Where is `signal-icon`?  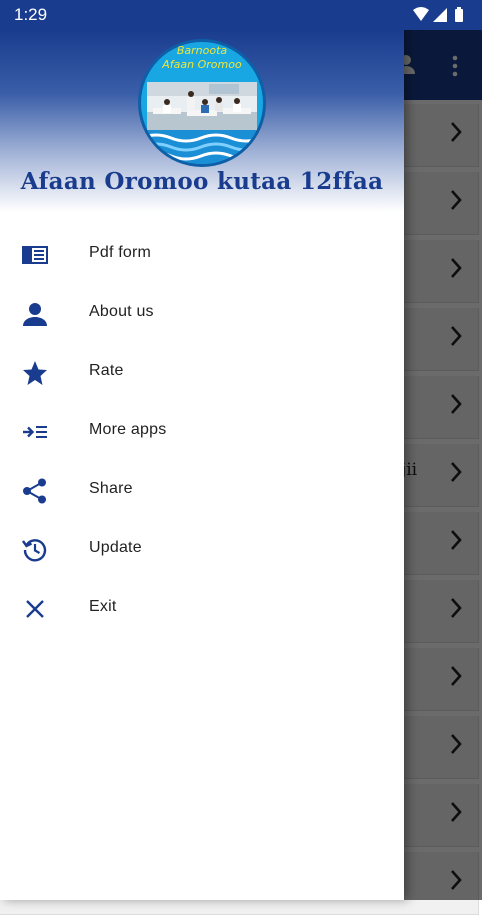 signal-icon is located at coordinates (440, 15).